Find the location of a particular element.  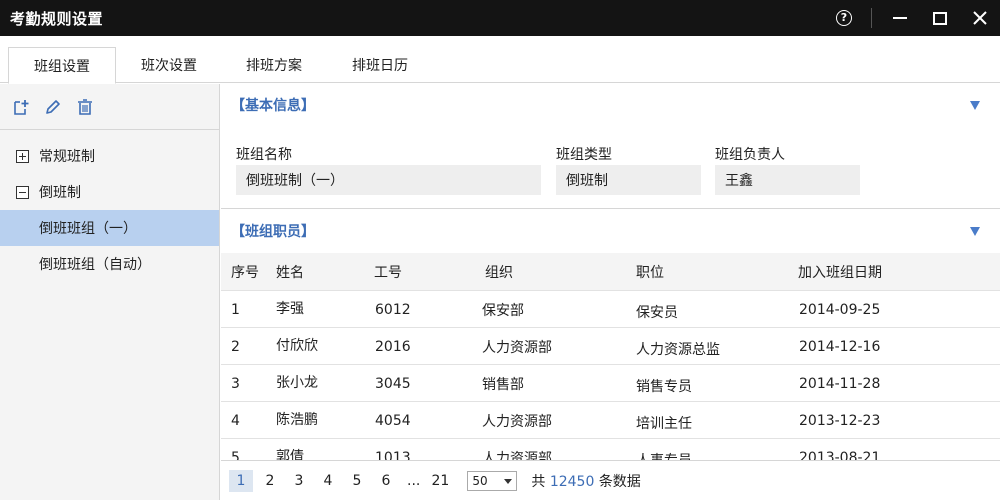

cell-position: 人力资源总监 is located at coordinates (678, 349).